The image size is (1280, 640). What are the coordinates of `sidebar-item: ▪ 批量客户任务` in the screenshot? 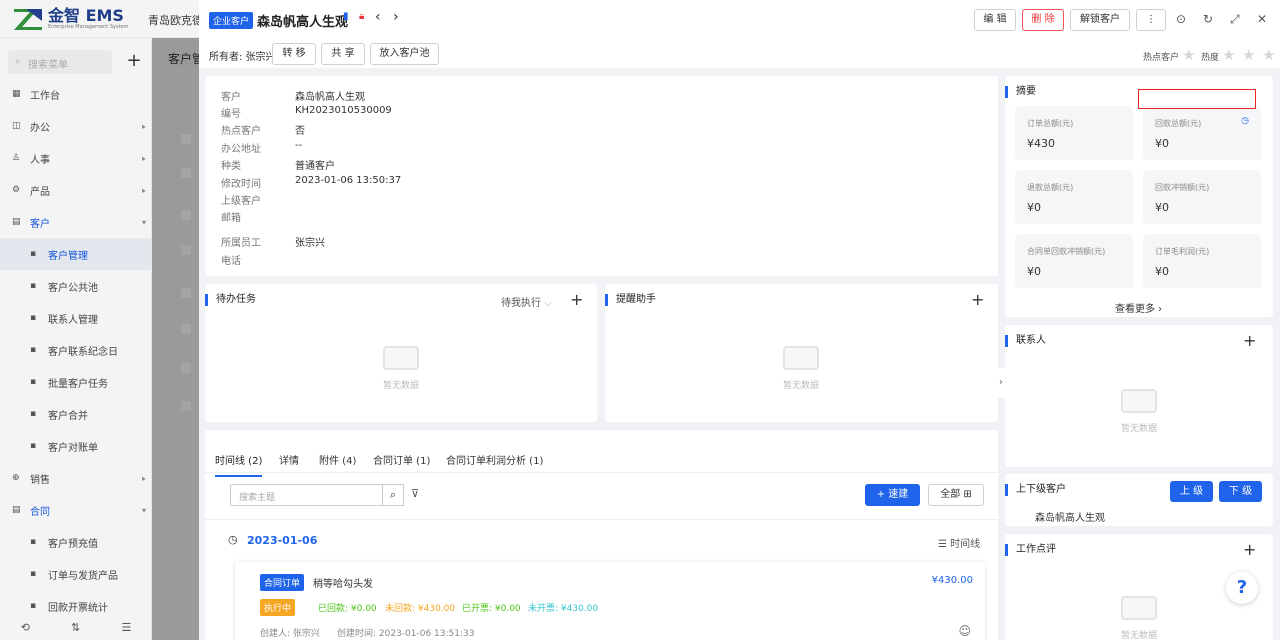 It's located at (75, 382).